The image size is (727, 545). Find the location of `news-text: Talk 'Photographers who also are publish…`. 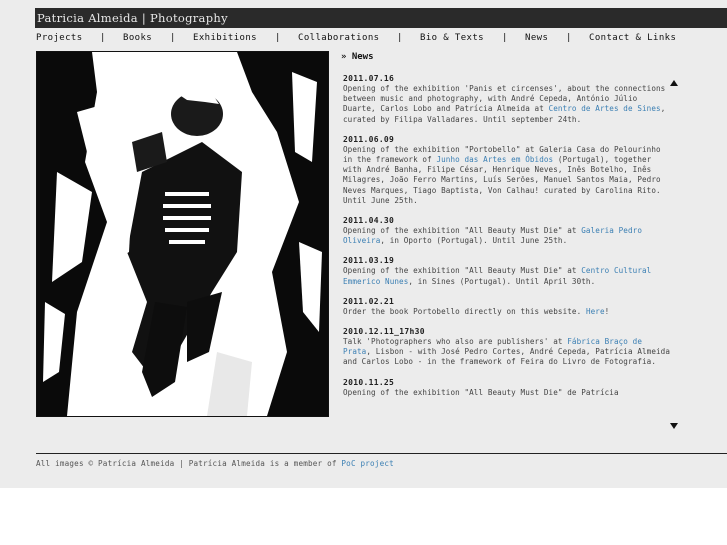

news-text: Talk 'Photographers who also are publish… is located at coordinates (507, 352).